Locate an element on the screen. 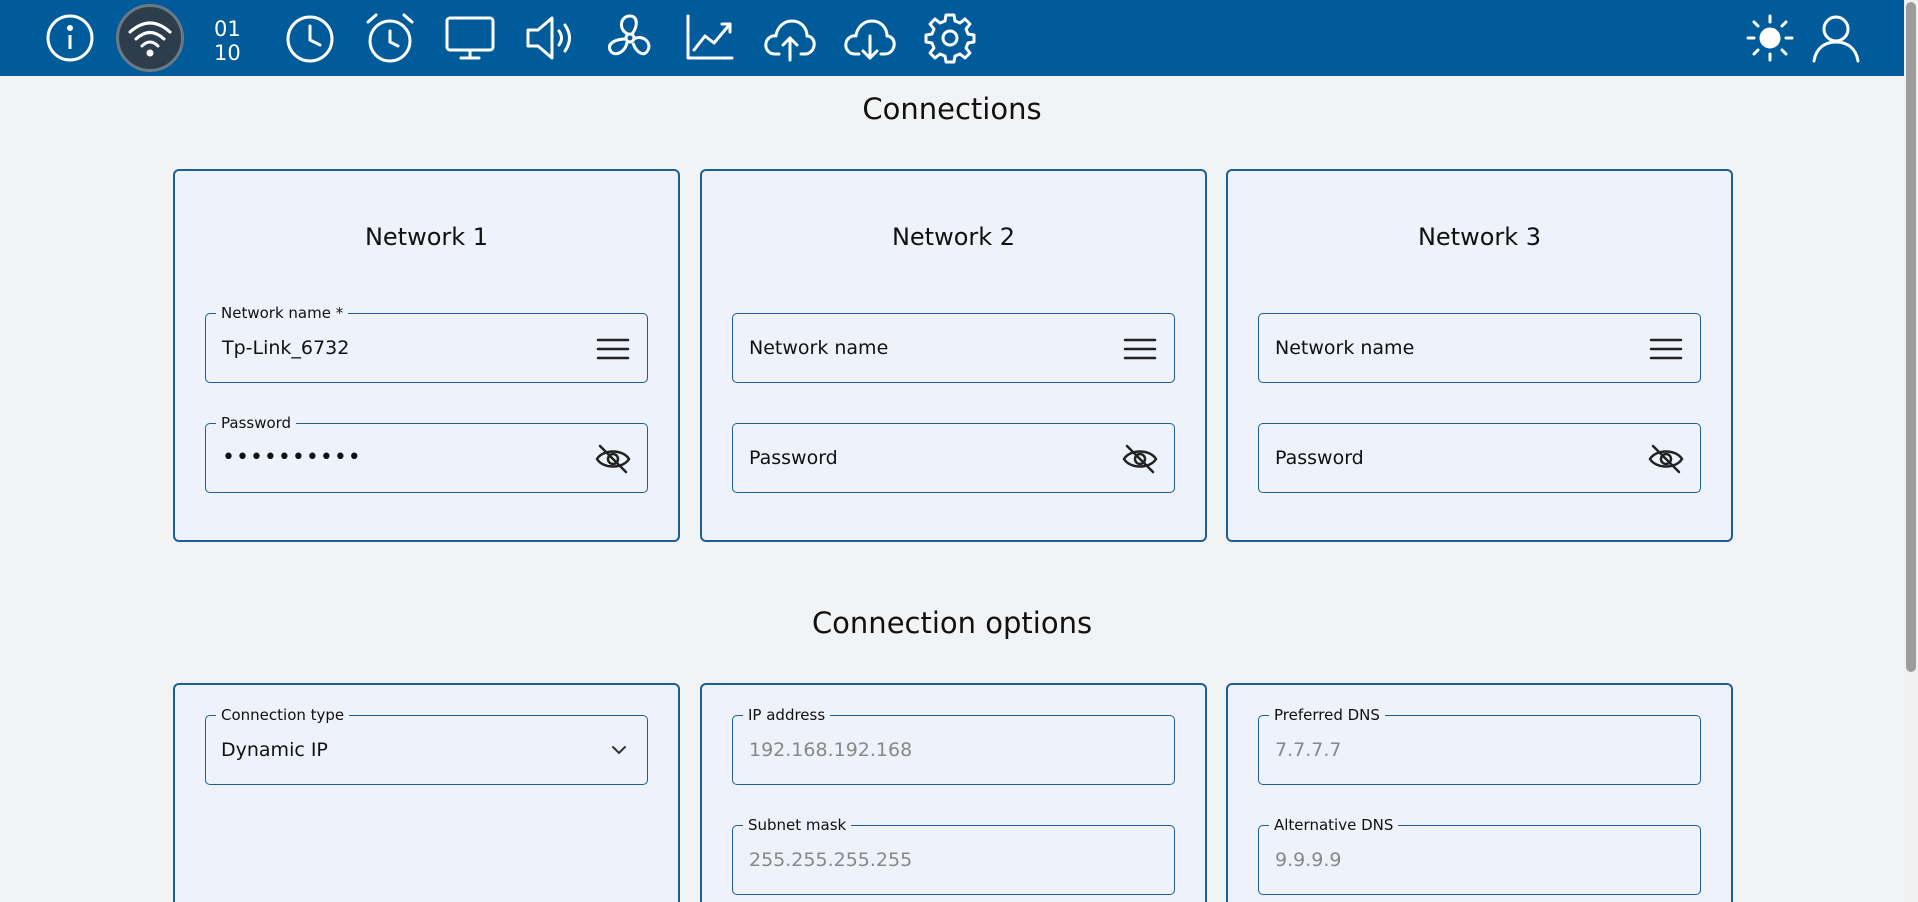 This screenshot has width=1918, height=902. vertical-scrollbar is located at coordinates (1911, 451).